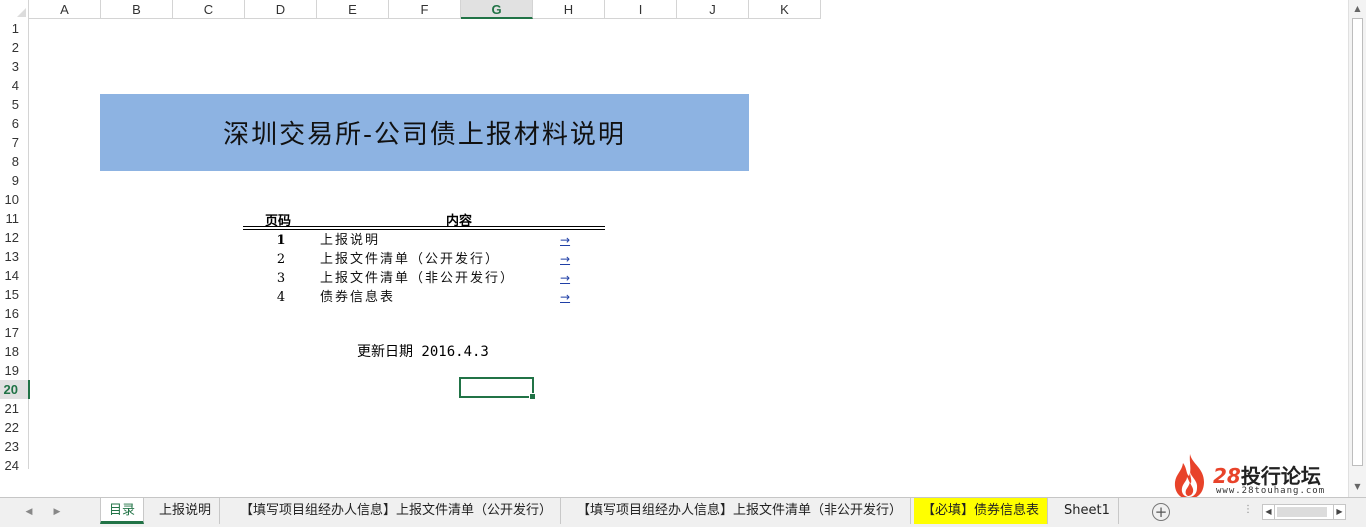  Describe the element at coordinates (122, 511) in the screenshot. I see `tab-contents: 目录` at that location.